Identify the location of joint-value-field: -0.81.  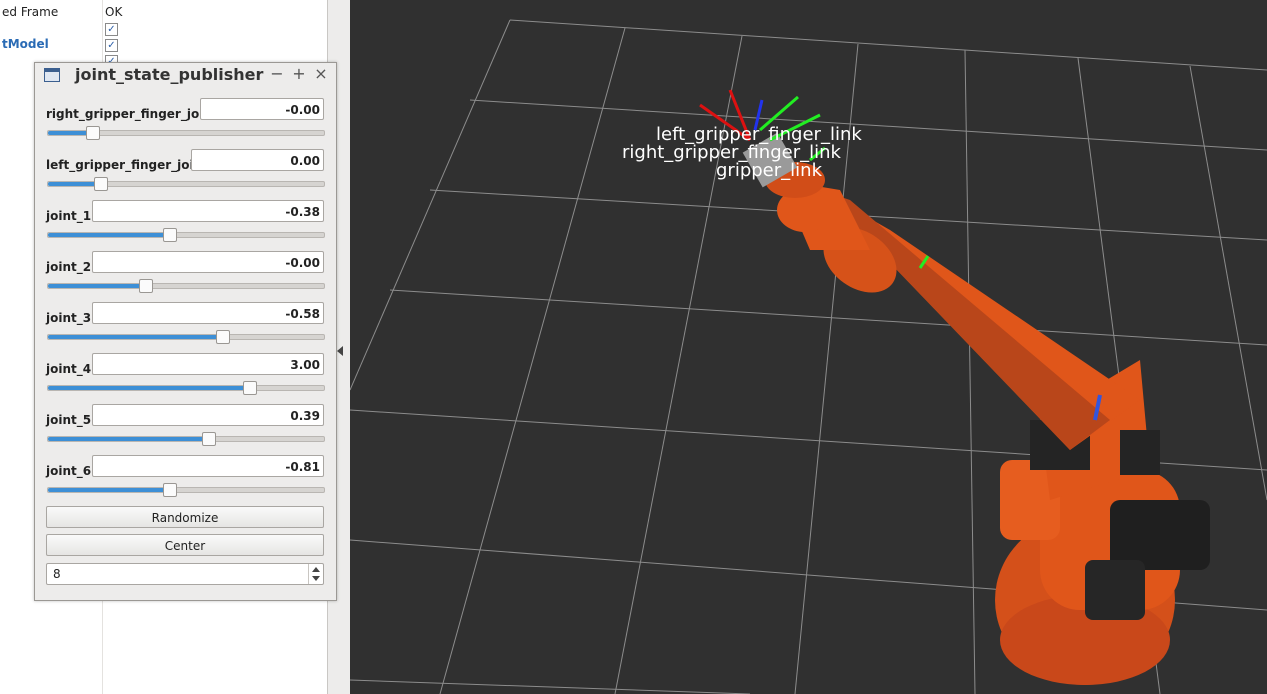
(208, 466).